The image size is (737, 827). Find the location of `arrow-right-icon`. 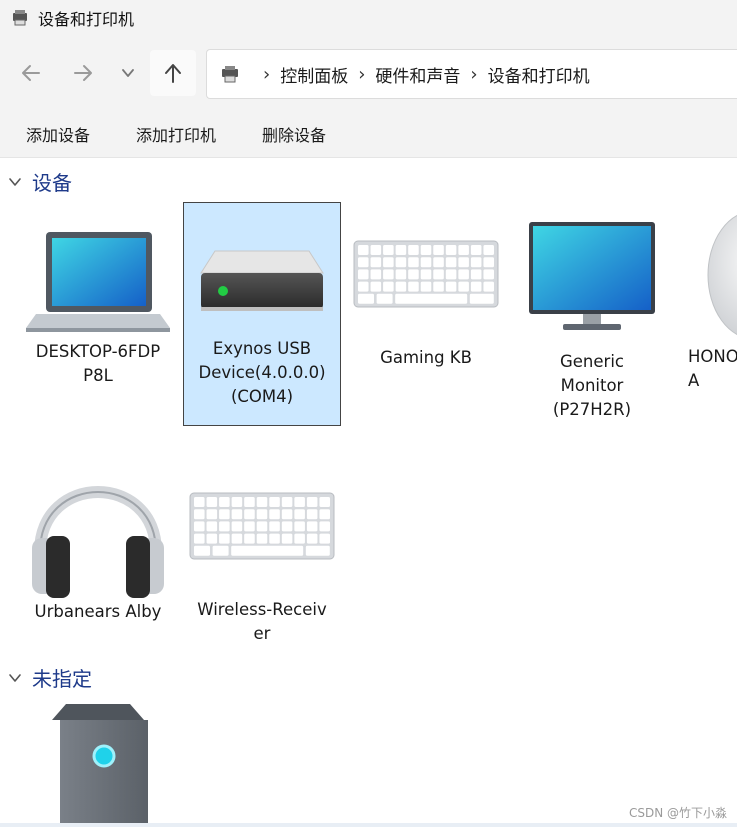

arrow-right-icon is located at coordinates (83, 73).